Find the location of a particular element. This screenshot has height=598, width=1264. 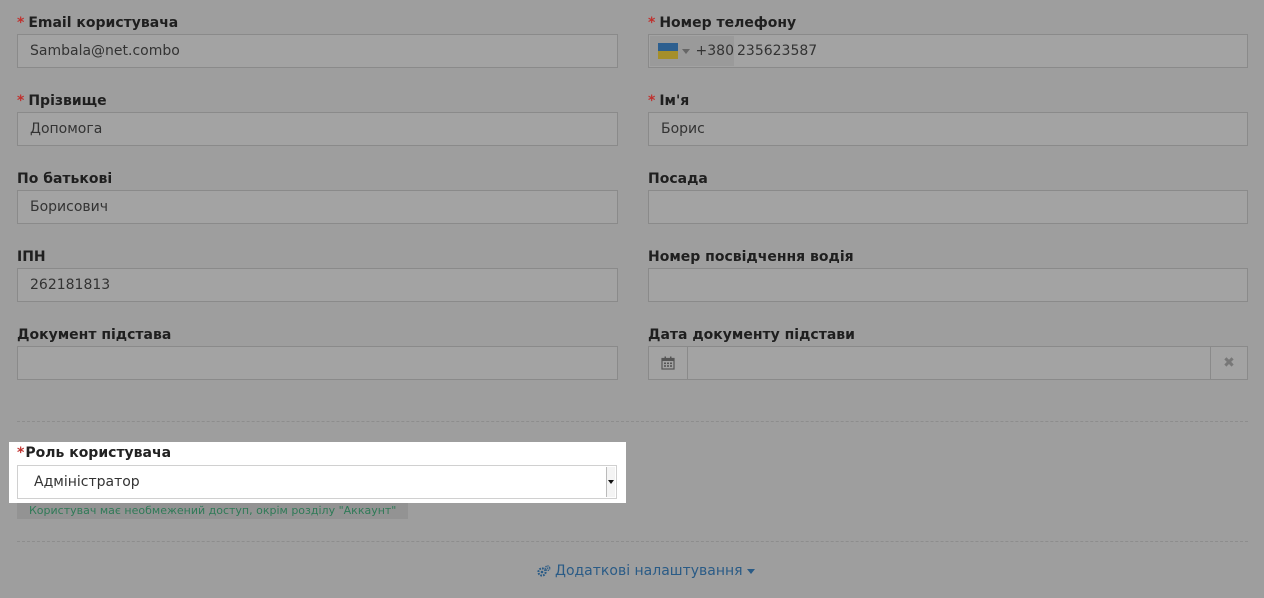

basis-document-date-field: ✖ is located at coordinates (948, 363).